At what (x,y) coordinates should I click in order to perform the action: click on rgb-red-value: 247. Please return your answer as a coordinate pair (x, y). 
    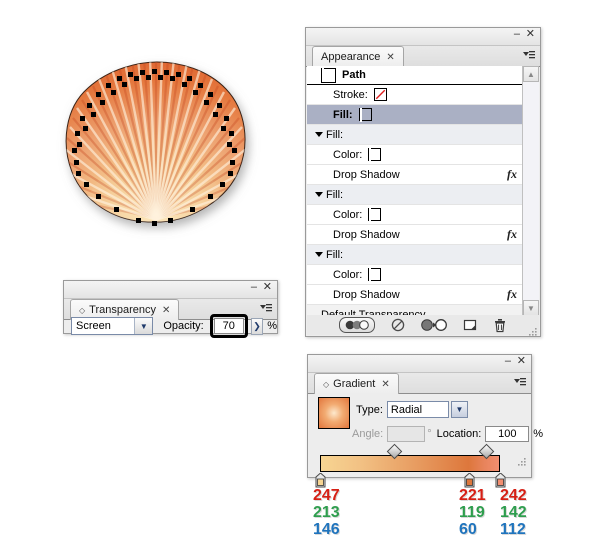
    Looking at the image, I should click on (326, 495).